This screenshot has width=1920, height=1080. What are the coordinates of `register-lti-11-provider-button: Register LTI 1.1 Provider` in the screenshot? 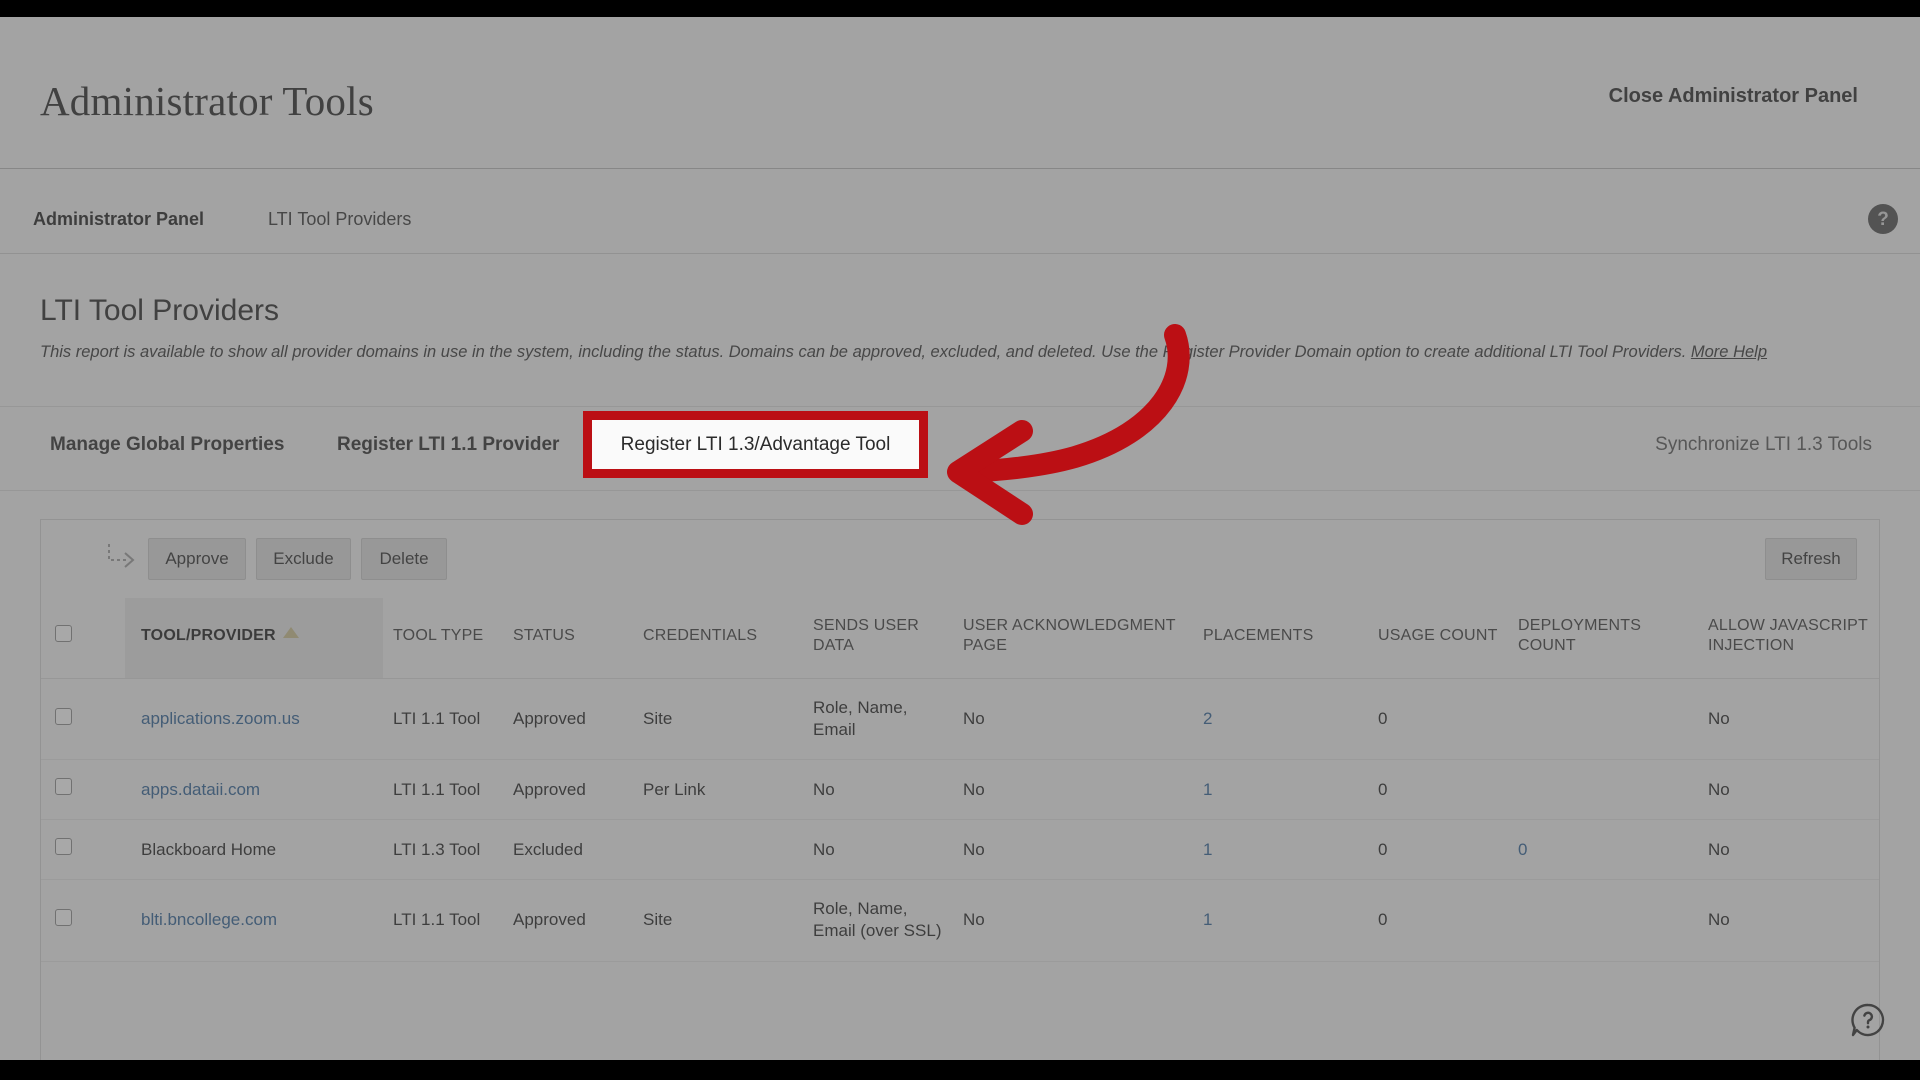 It's located at (448, 445).